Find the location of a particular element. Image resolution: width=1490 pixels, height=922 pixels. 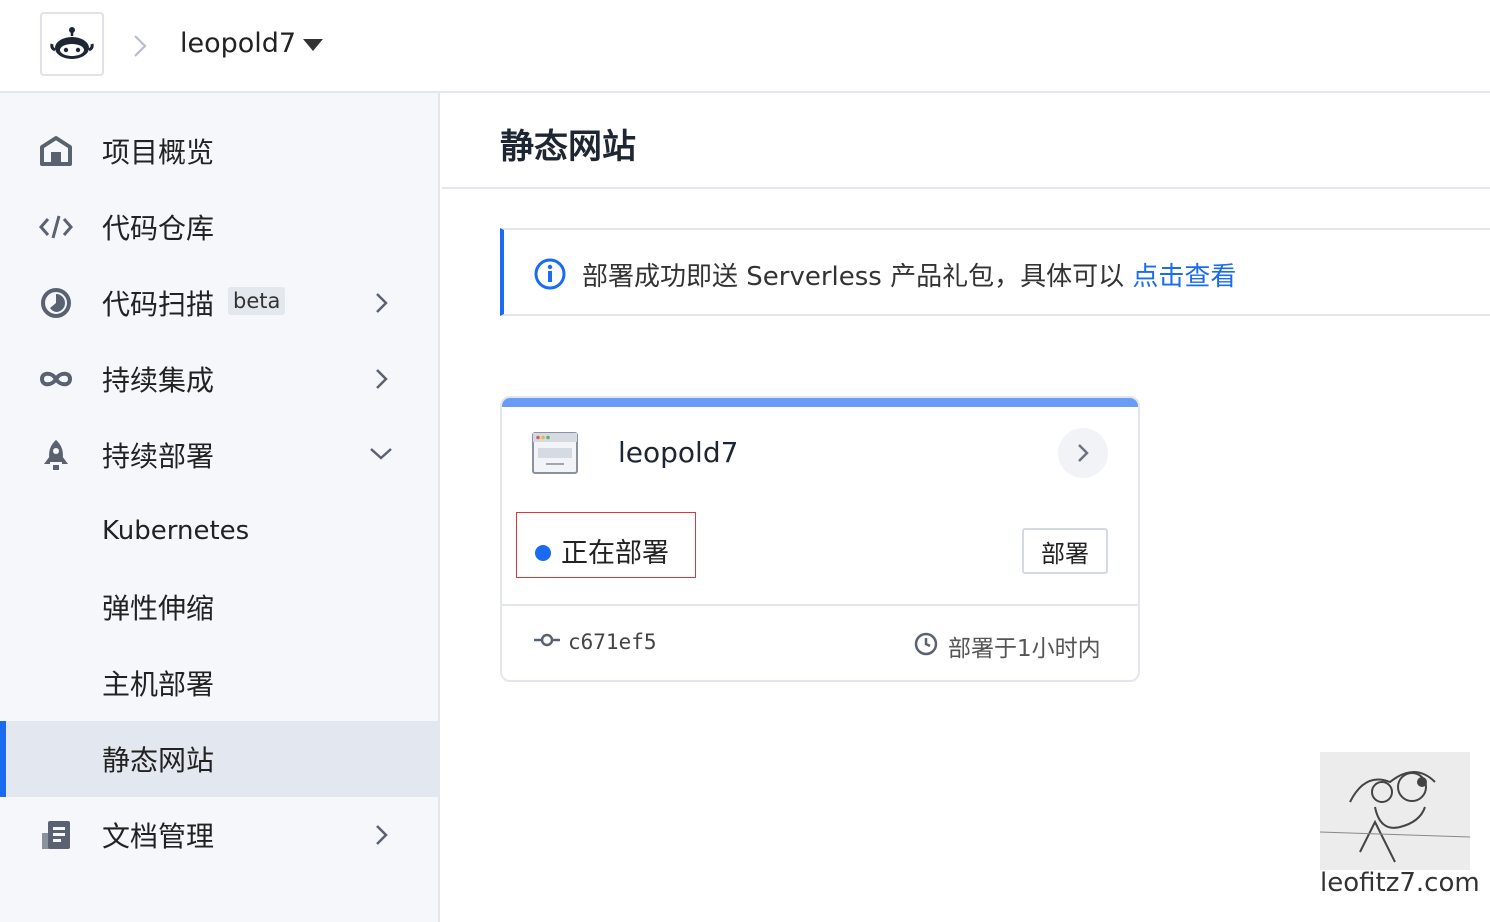

sidebar-item-label: 项目概览 is located at coordinates (158, 152).